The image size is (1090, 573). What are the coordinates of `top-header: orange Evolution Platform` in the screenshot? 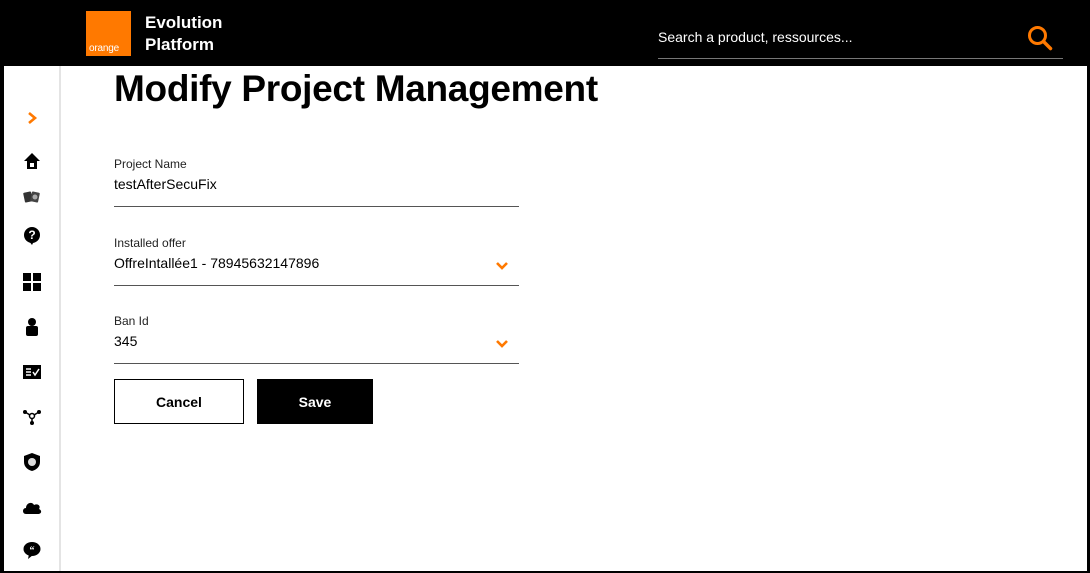 It's located at (545, 33).